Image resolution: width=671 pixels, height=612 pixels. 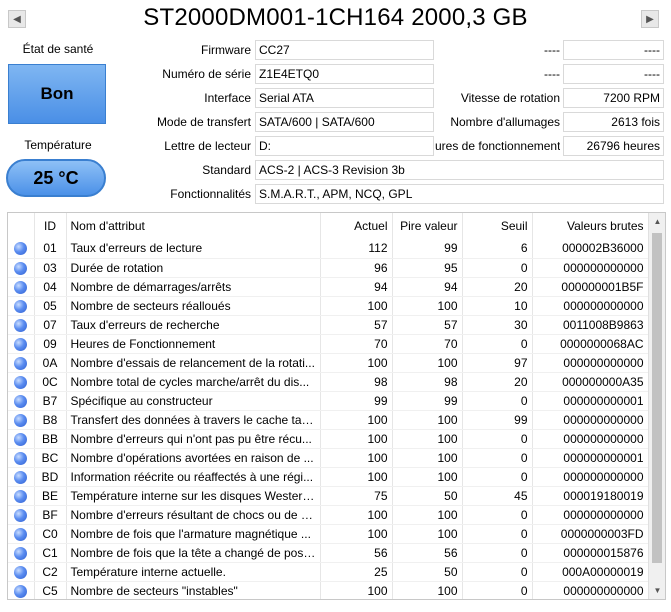 What do you see at coordinates (356, 287) in the screenshot?
I see `current-value-cell: 94` at bounding box center [356, 287].